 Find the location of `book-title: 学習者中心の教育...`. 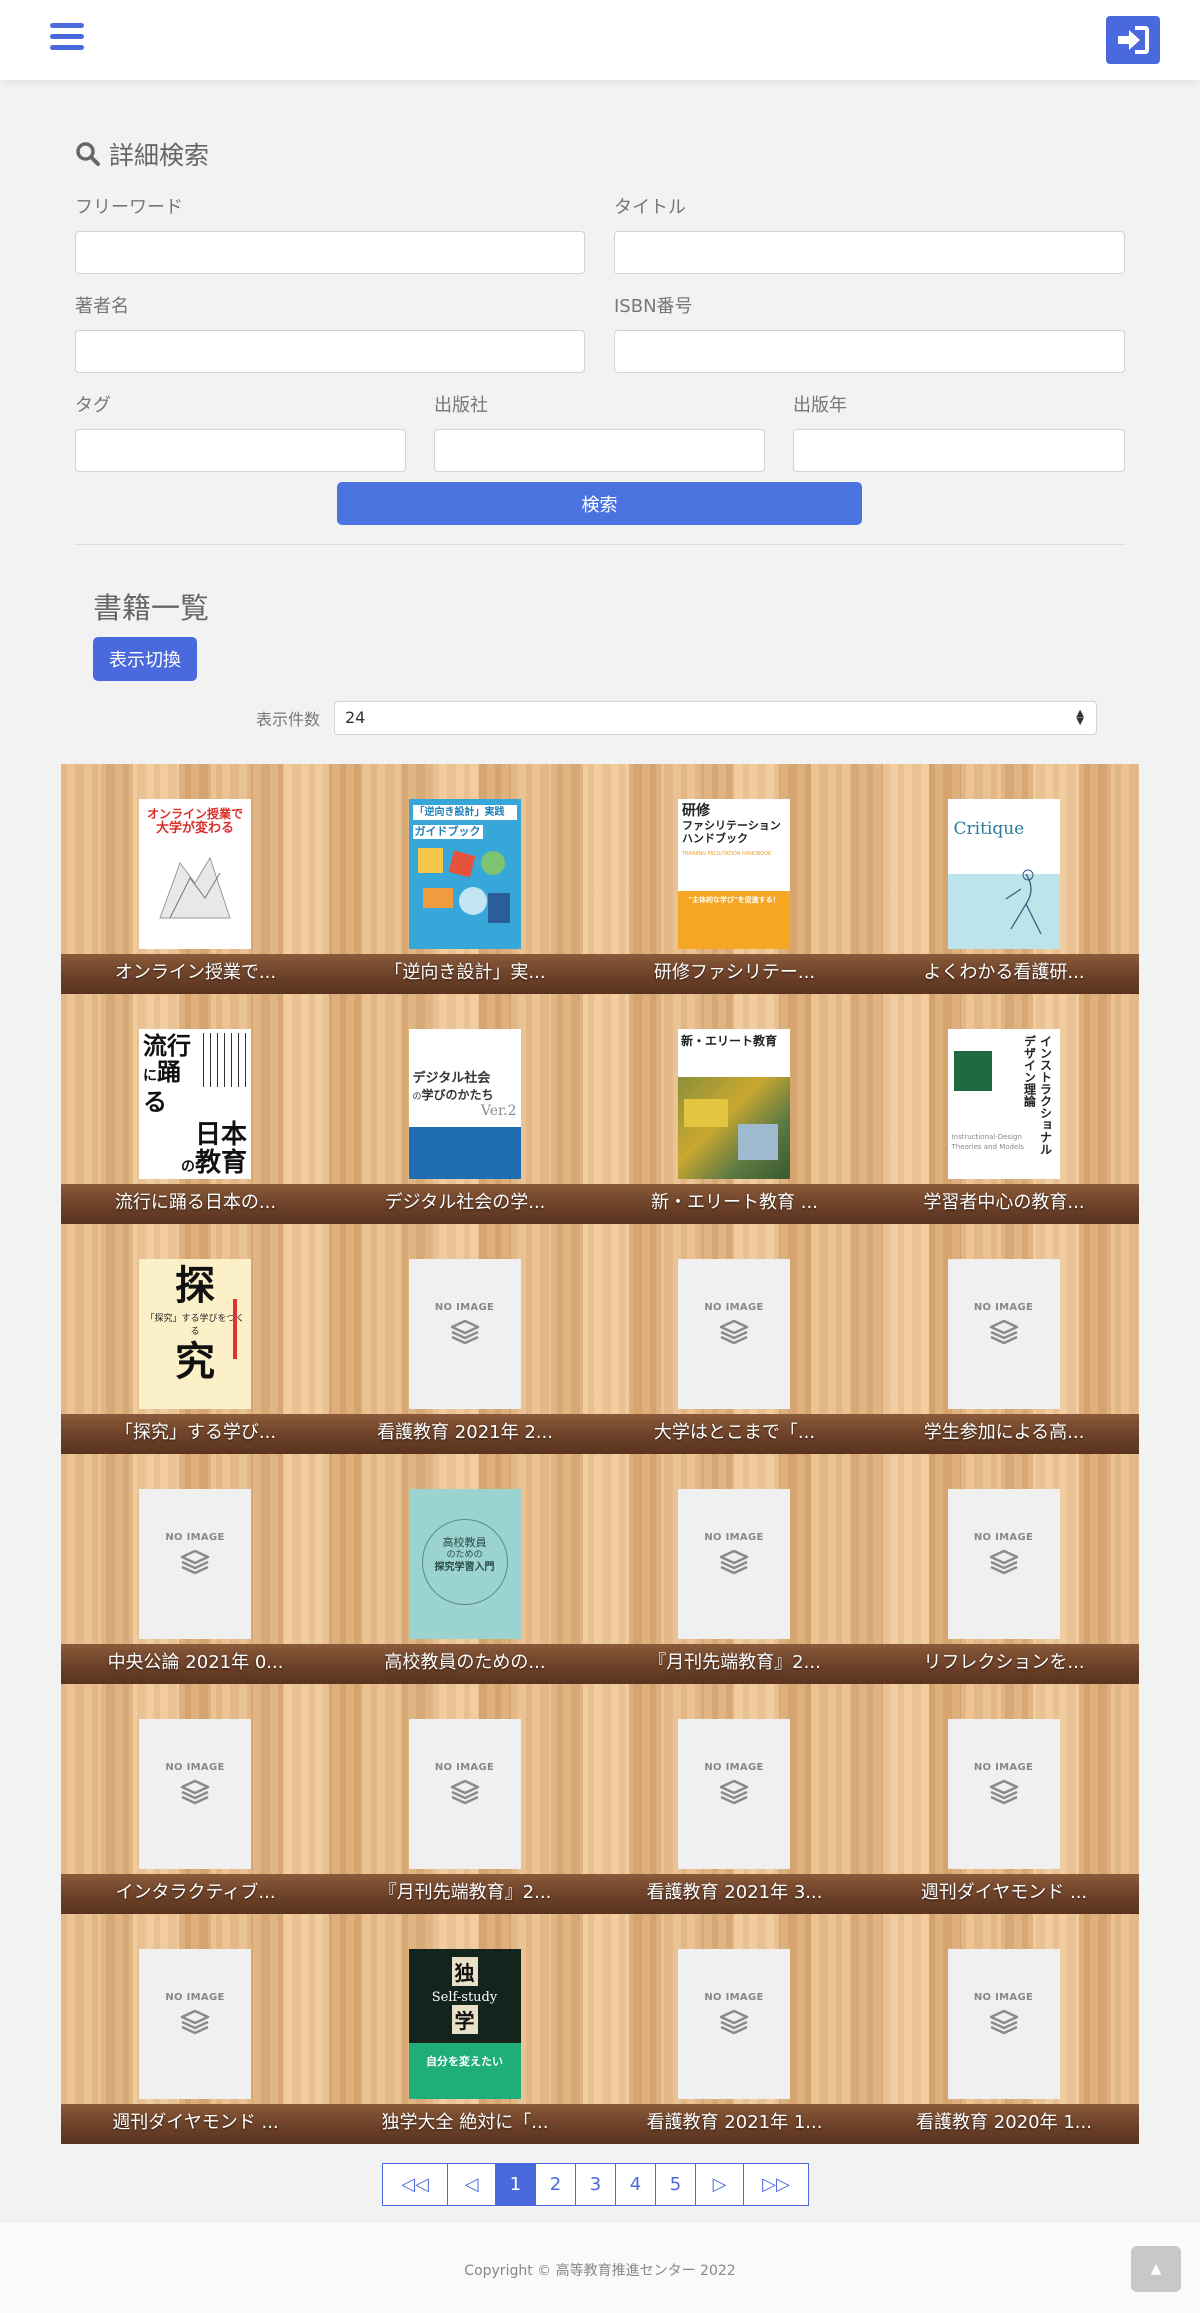

book-title: 学習者中心の教育... is located at coordinates (1004, 1201).